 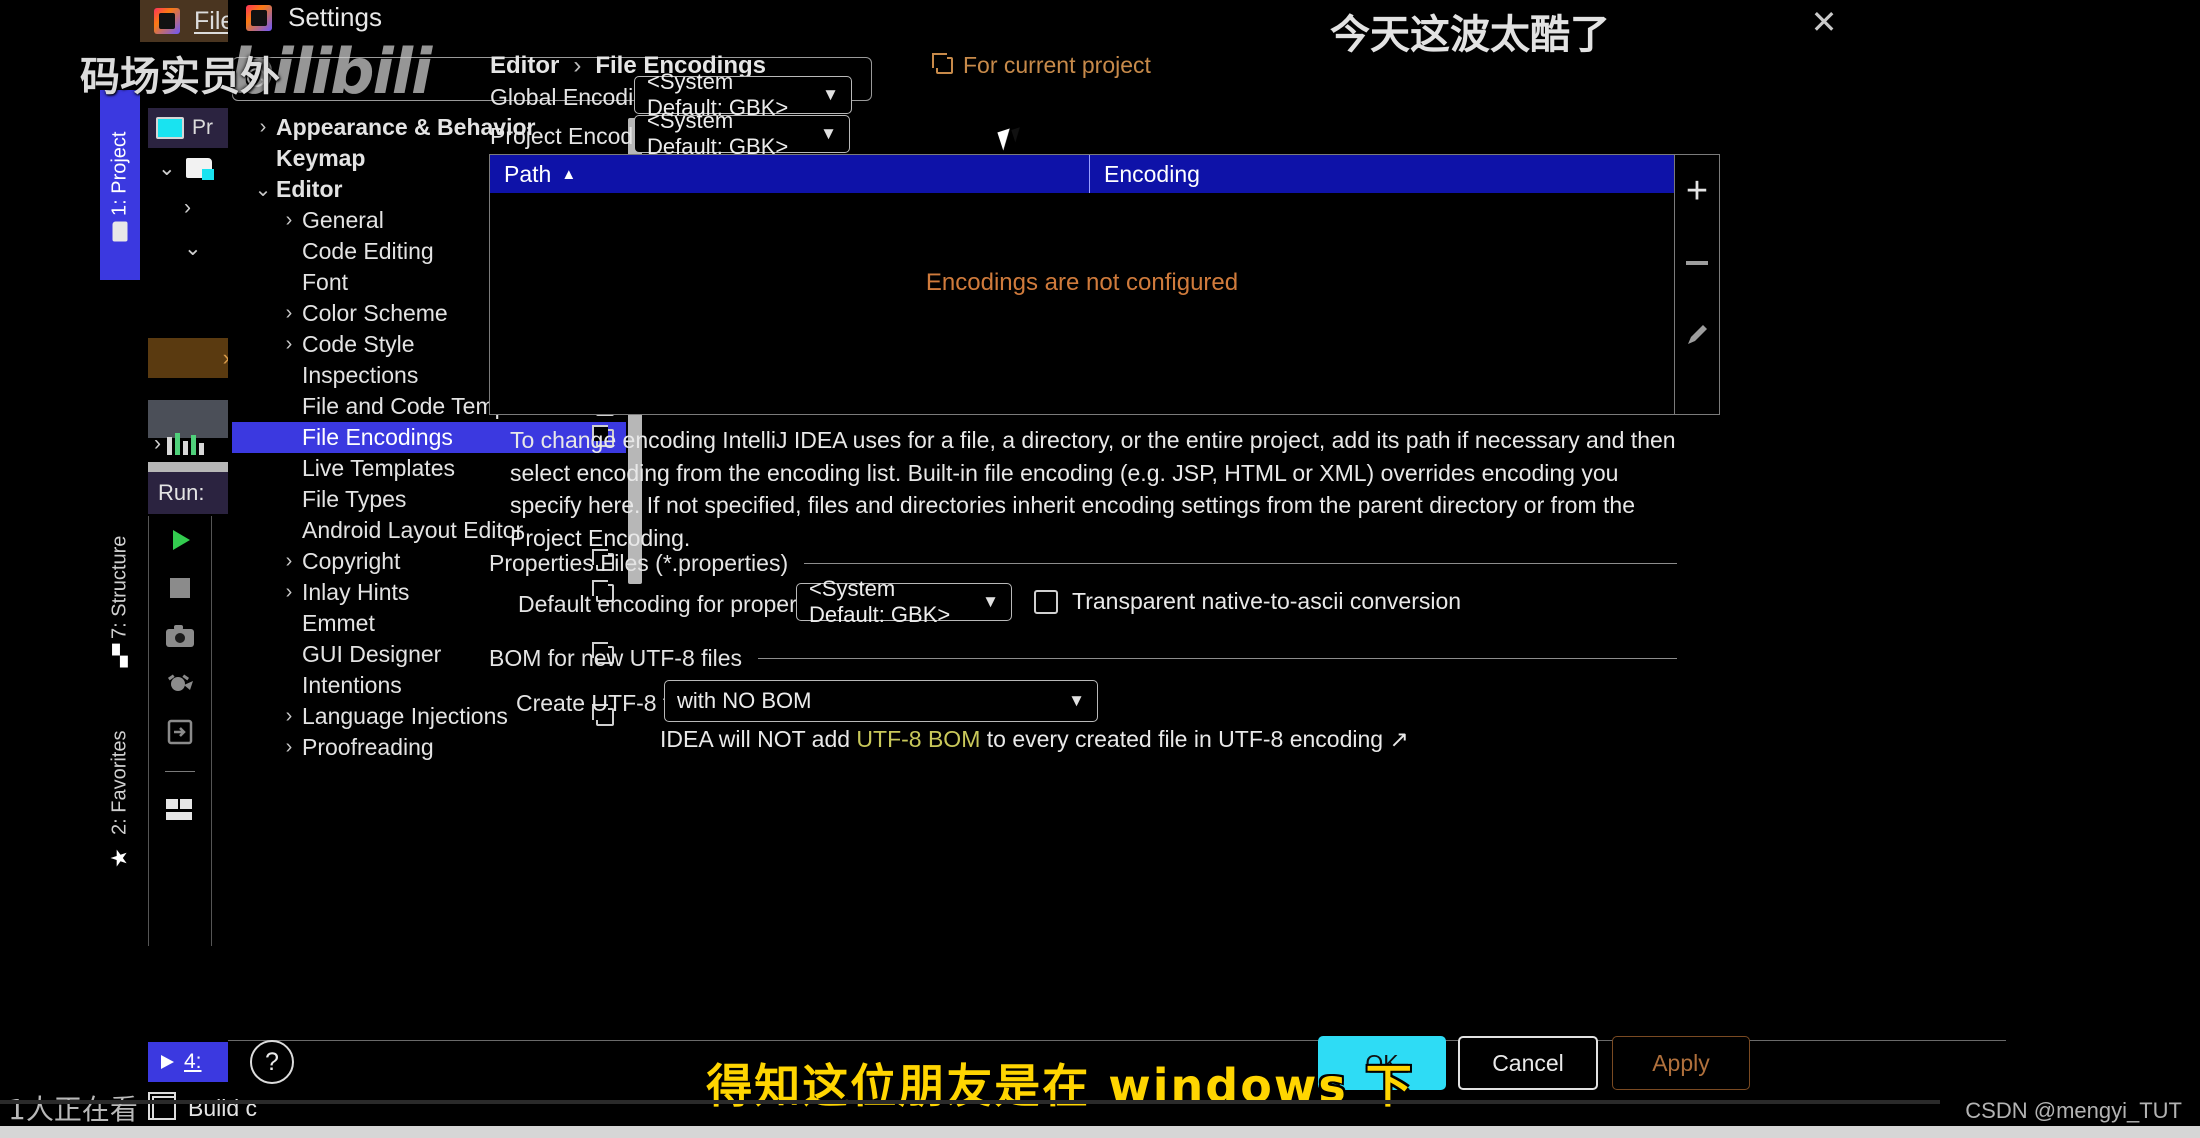 What do you see at coordinates (180, 588) in the screenshot?
I see `stop-button` at bounding box center [180, 588].